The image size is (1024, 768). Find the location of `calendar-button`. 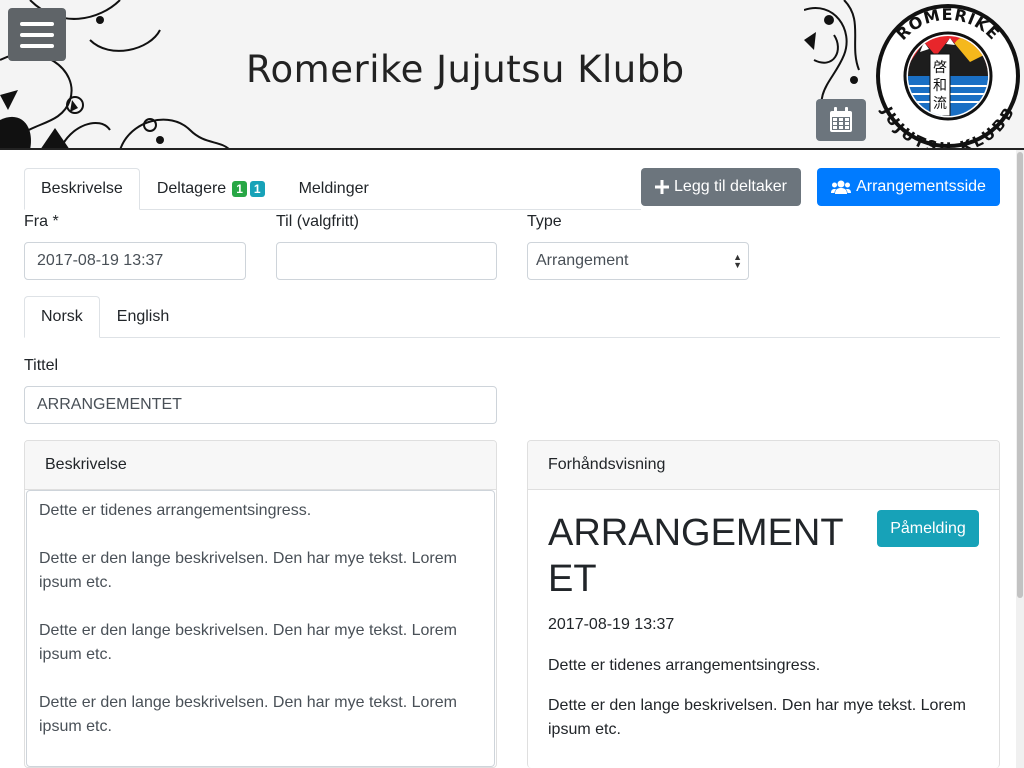

calendar-button is located at coordinates (841, 120).